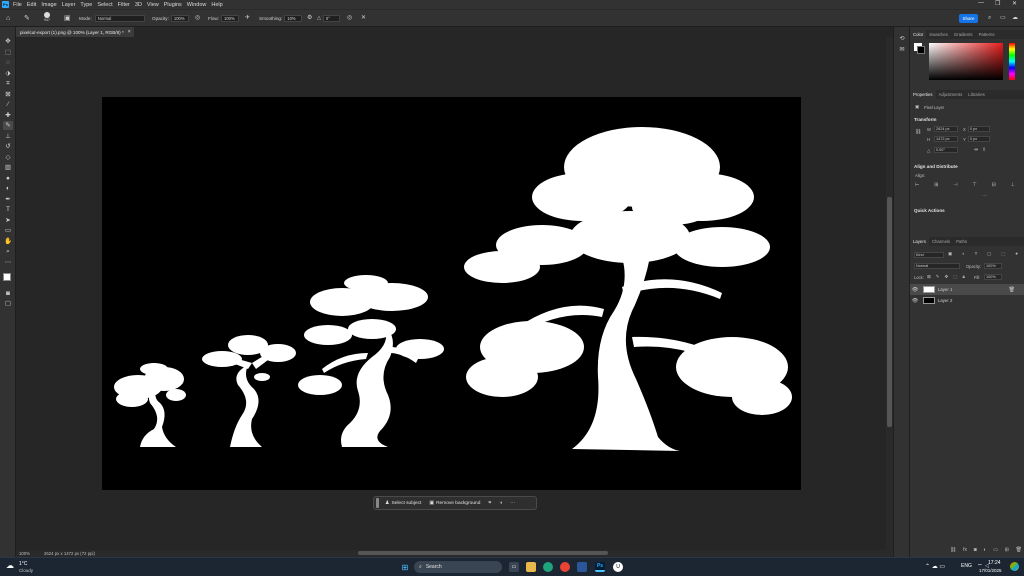  What do you see at coordinates (964, 277) in the screenshot?
I see `lock-all-icon: 🔒︎` at bounding box center [964, 277].